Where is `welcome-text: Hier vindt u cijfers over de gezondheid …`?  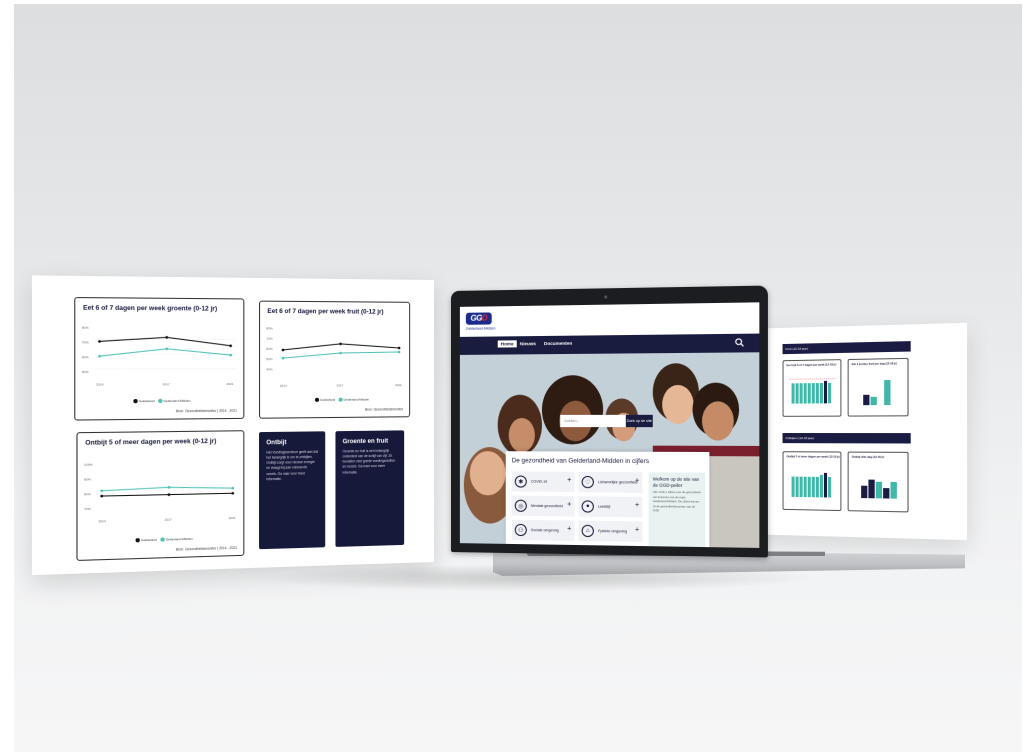
welcome-text: Hier vindt u cijfers over de gezondheid … is located at coordinates (677, 503).